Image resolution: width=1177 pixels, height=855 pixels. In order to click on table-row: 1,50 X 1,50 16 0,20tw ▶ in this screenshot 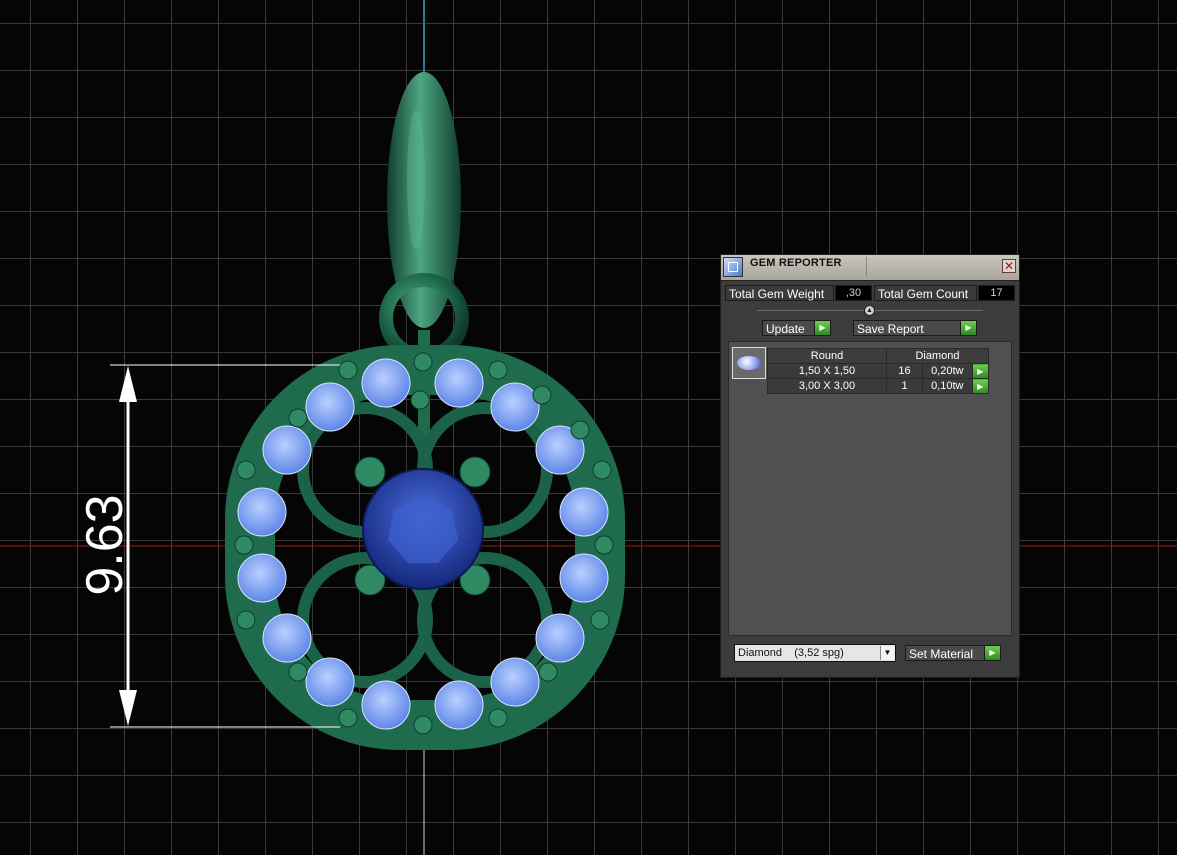, I will do `click(878, 371)`.